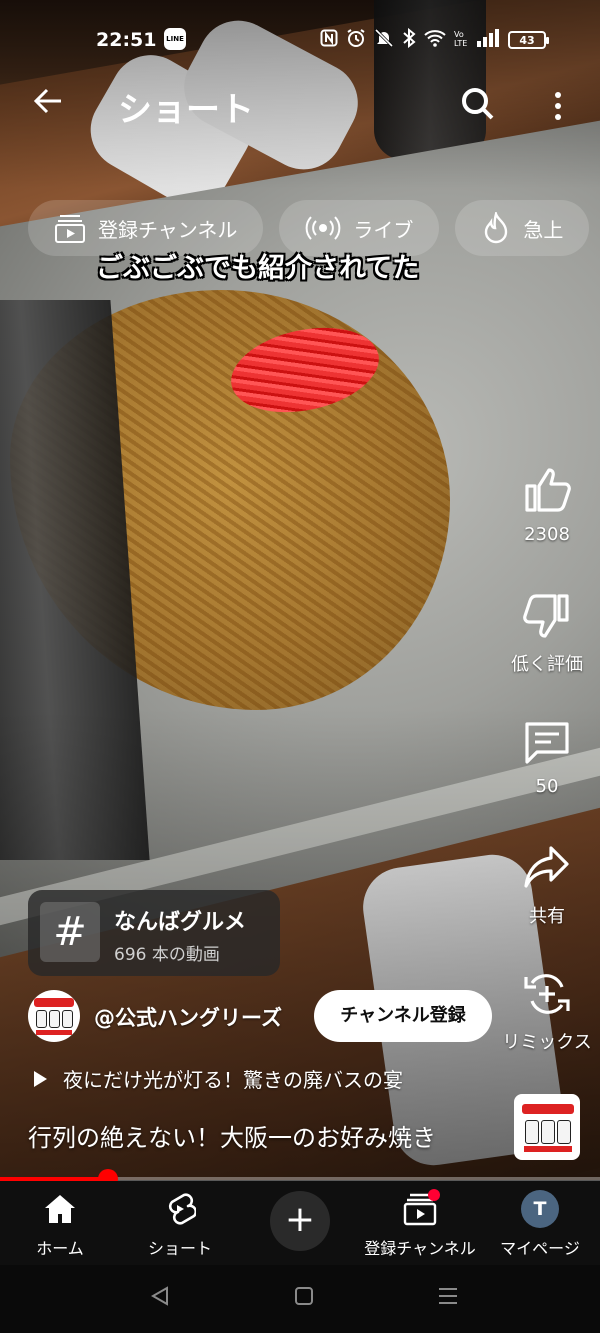 Image resolution: width=600 pixels, height=1333 pixels. What do you see at coordinates (548, 490) in the screenshot?
I see `thumbs-up-icon` at bounding box center [548, 490].